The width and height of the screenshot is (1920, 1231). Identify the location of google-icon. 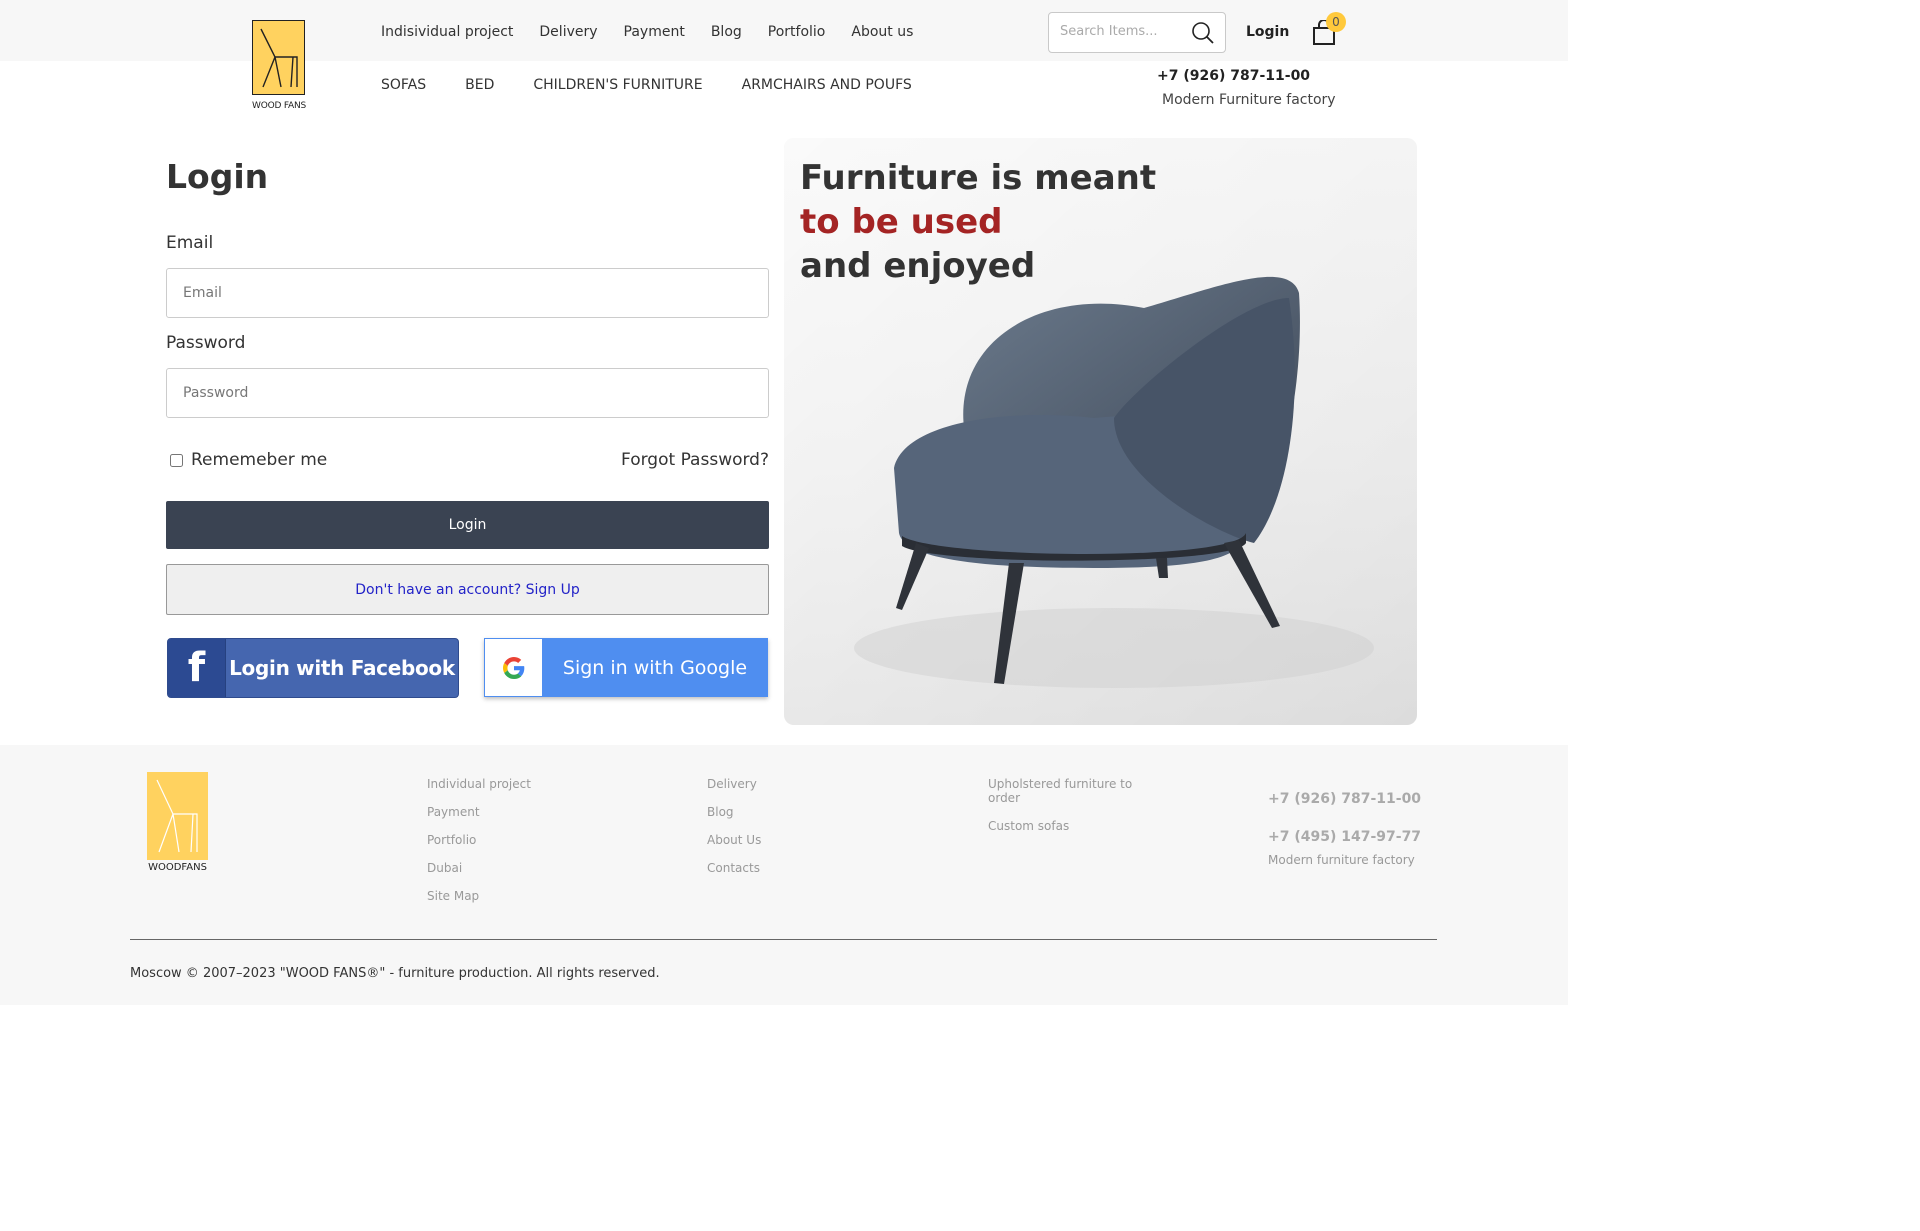
(513, 667).